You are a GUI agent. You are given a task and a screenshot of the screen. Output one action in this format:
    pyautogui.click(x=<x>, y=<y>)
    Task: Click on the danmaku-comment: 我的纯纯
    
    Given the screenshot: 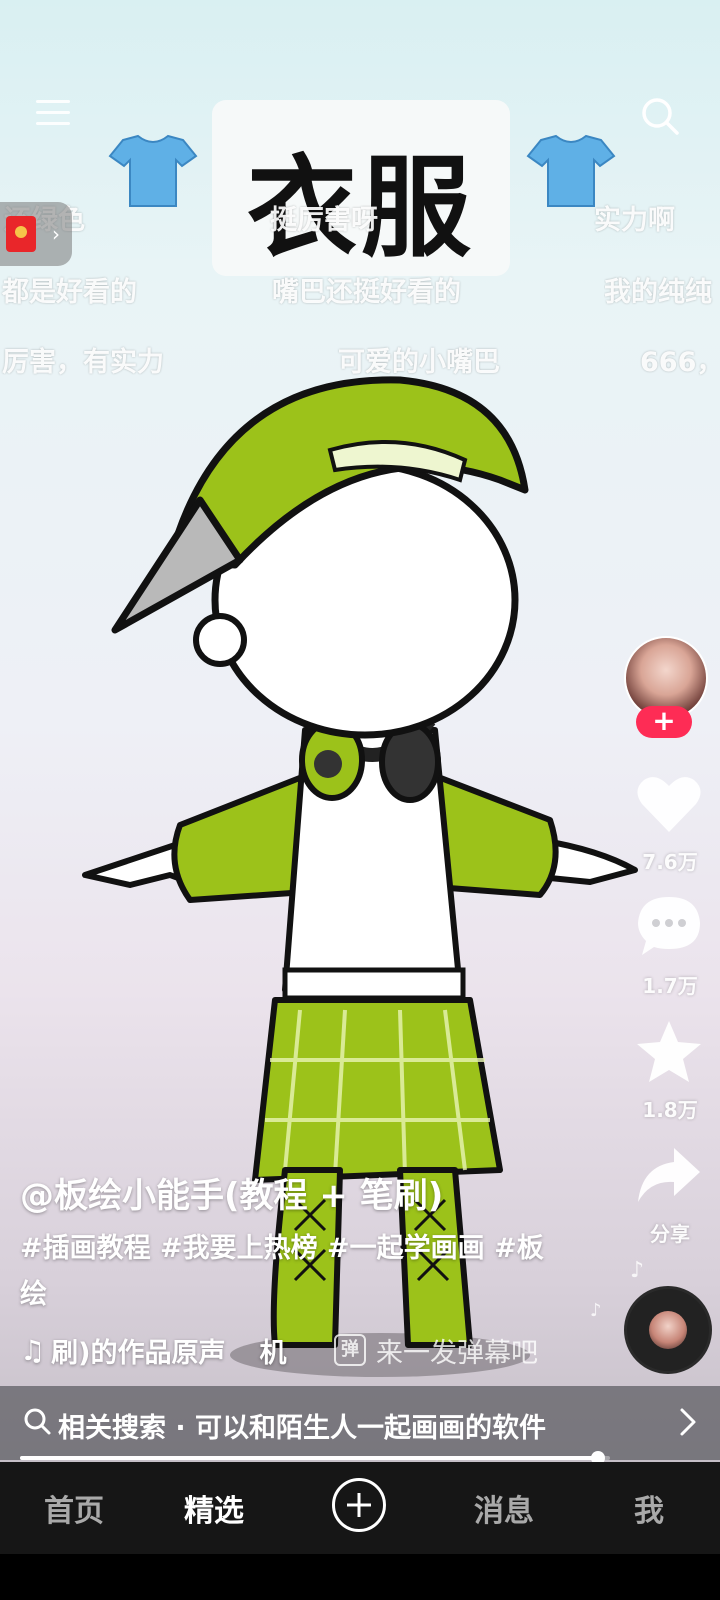 What is the action you would take?
    pyautogui.click(x=658, y=292)
    